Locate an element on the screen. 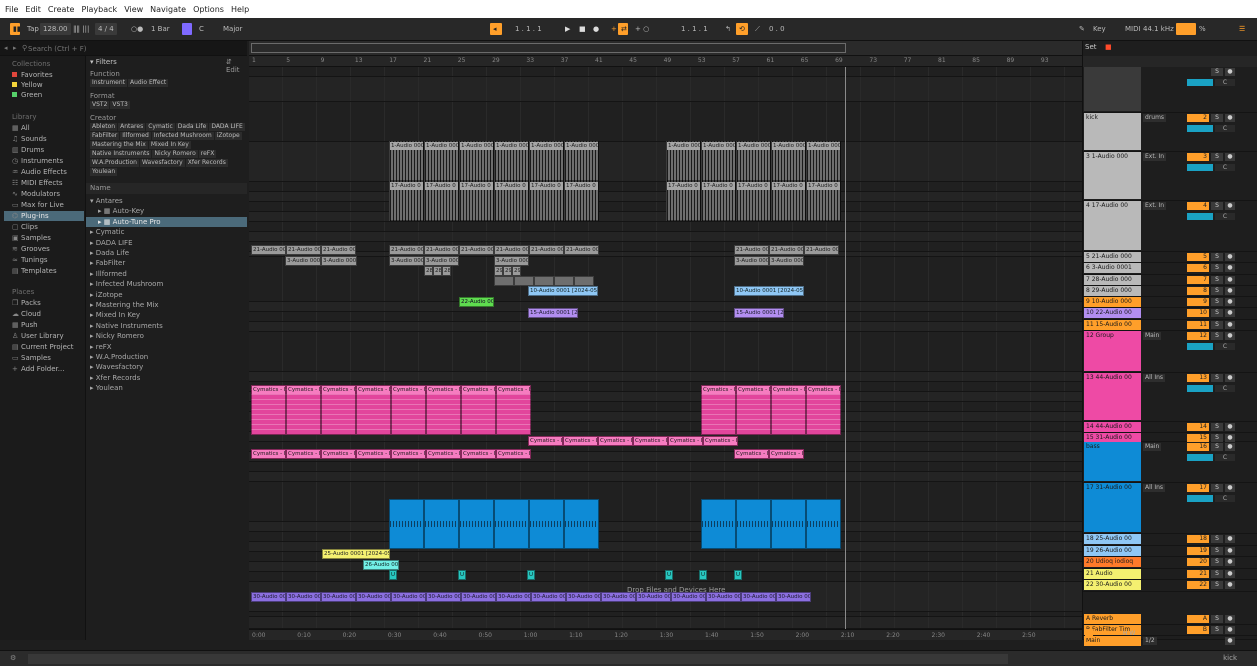  clip: 22-Audio 00 is located at coordinates (476, 302).